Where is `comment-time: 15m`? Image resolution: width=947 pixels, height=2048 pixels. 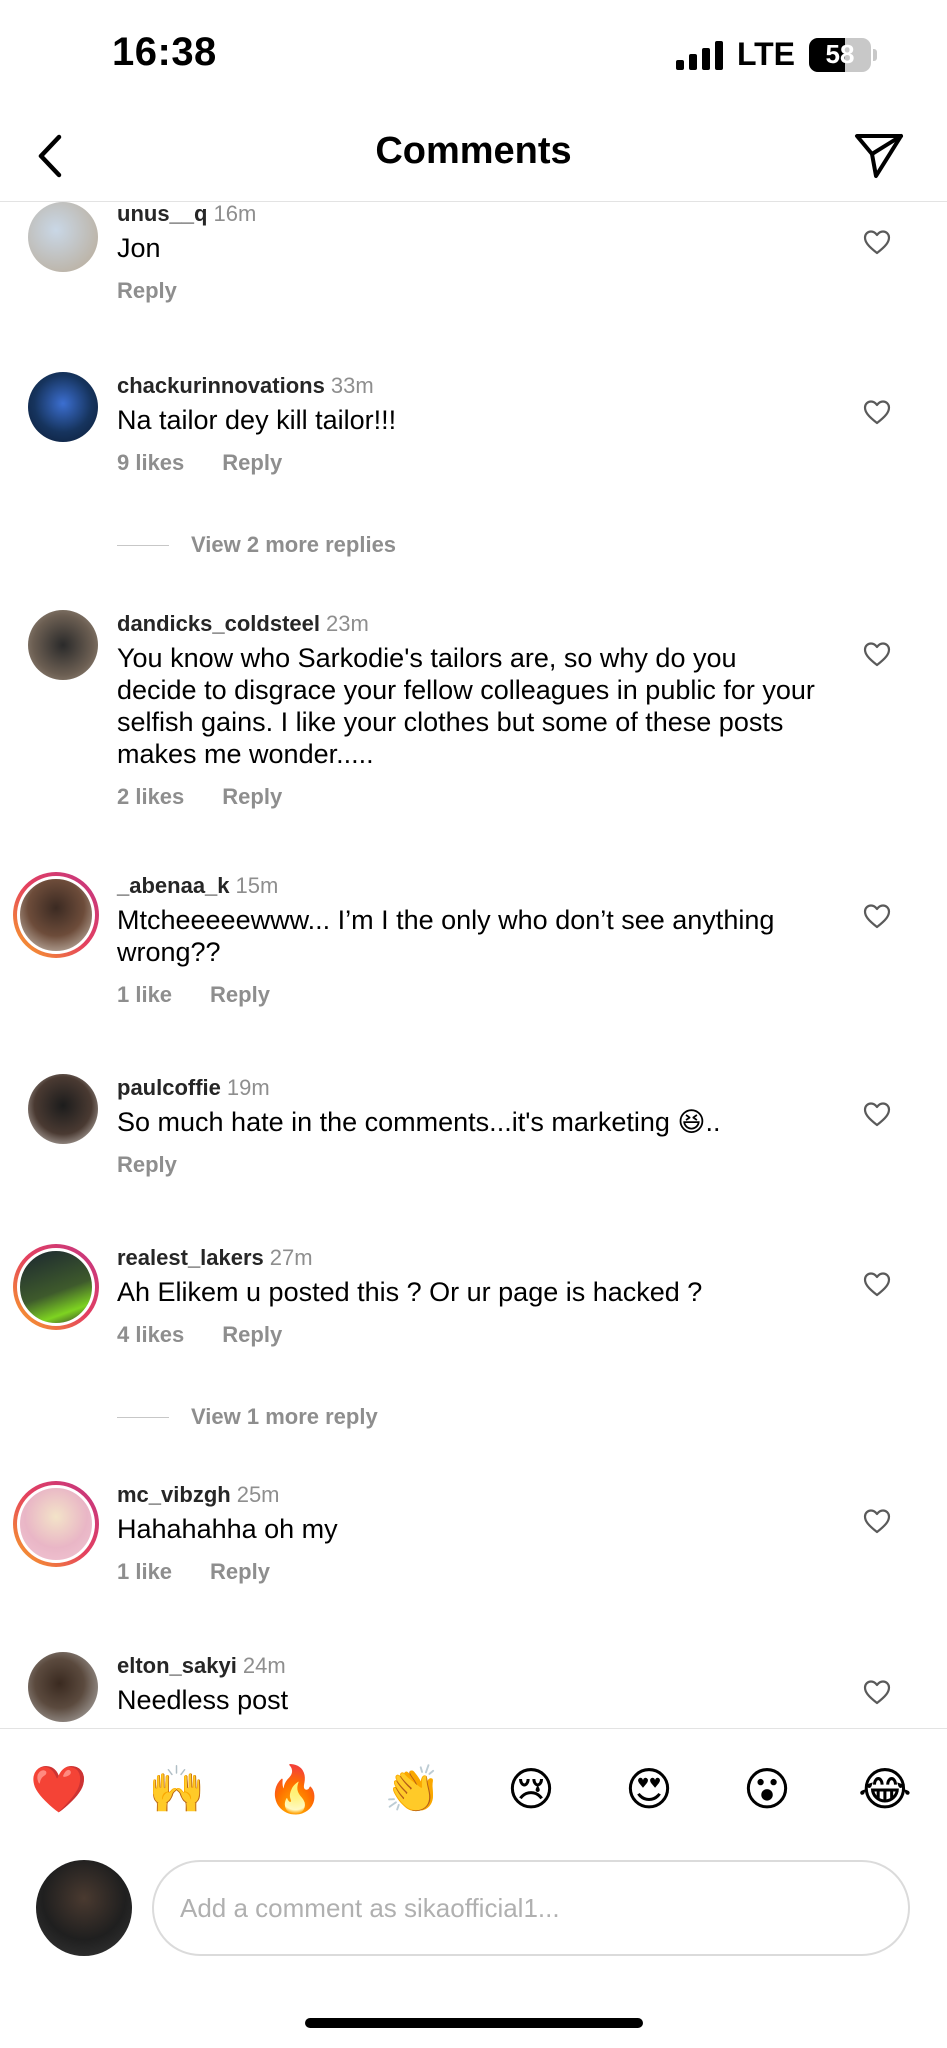 comment-time: 15m is located at coordinates (257, 885).